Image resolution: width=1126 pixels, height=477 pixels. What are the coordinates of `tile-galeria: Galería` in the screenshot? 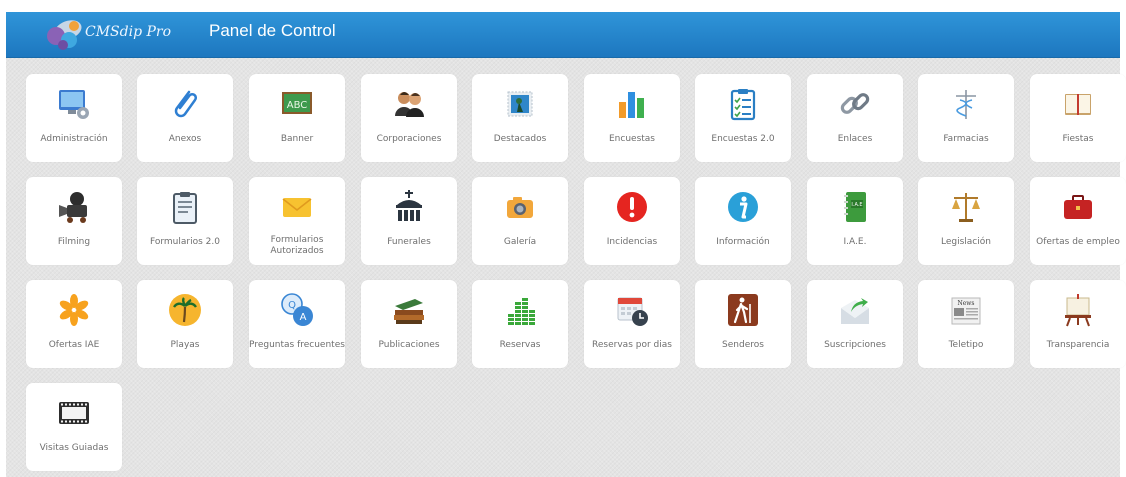 It's located at (520, 221).